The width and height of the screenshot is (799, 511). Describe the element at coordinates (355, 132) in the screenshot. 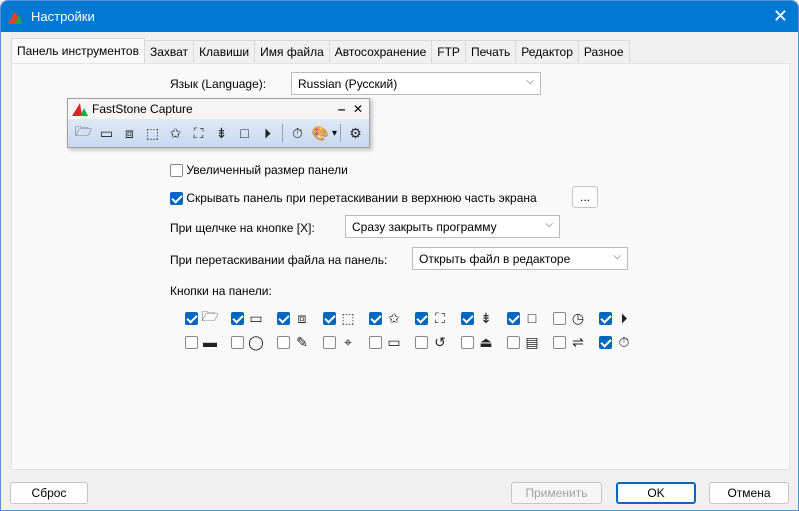

I see `settings-icon: ⚙` at that location.